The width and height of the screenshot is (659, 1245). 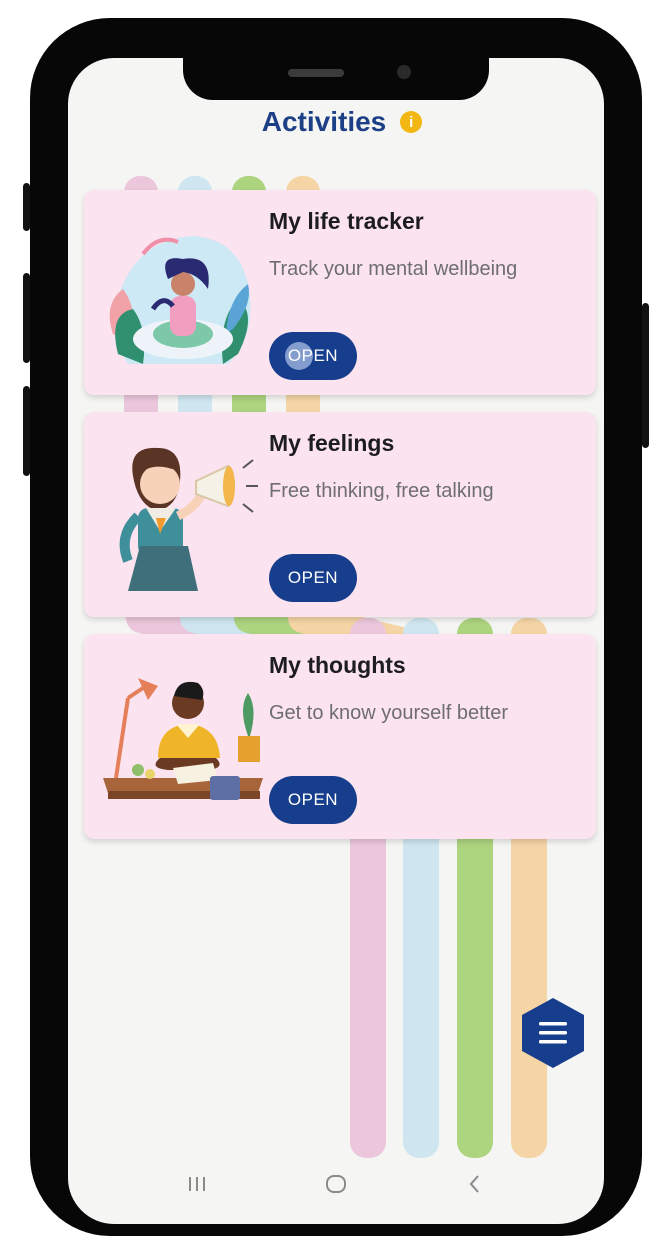 I want to click on back-icon, so click(x=475, y=1184).